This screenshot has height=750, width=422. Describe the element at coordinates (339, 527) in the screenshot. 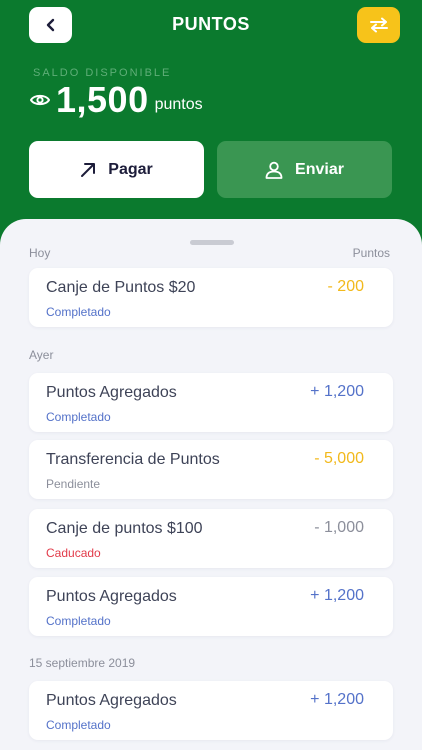

I see `transaction-amount: - 1,000` at that location.